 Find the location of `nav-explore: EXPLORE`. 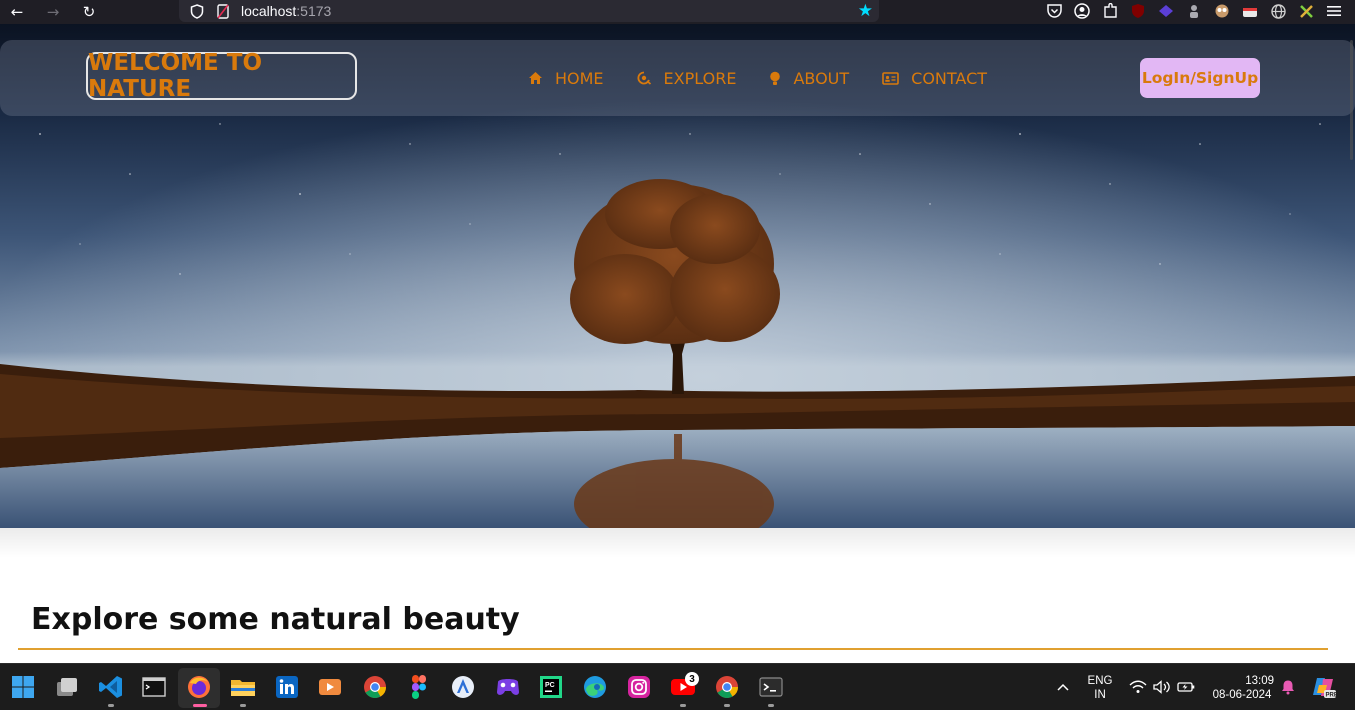

nav-explore: EXPLORE is located at coordinates (687, 78).